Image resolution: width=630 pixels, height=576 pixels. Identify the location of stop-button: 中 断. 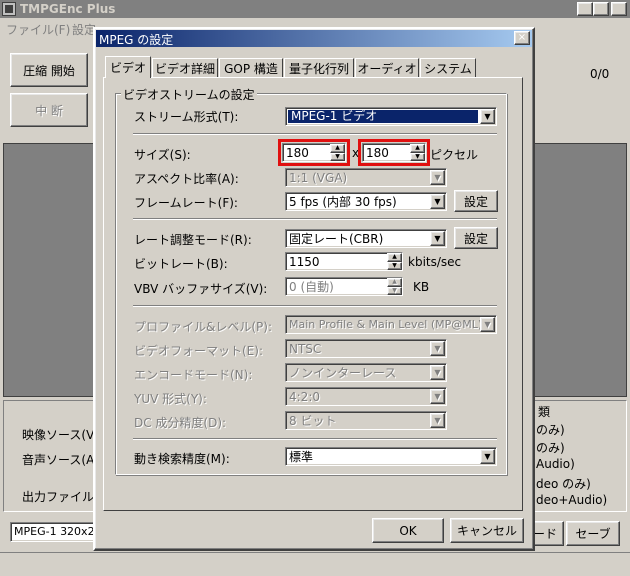
(49, 110).